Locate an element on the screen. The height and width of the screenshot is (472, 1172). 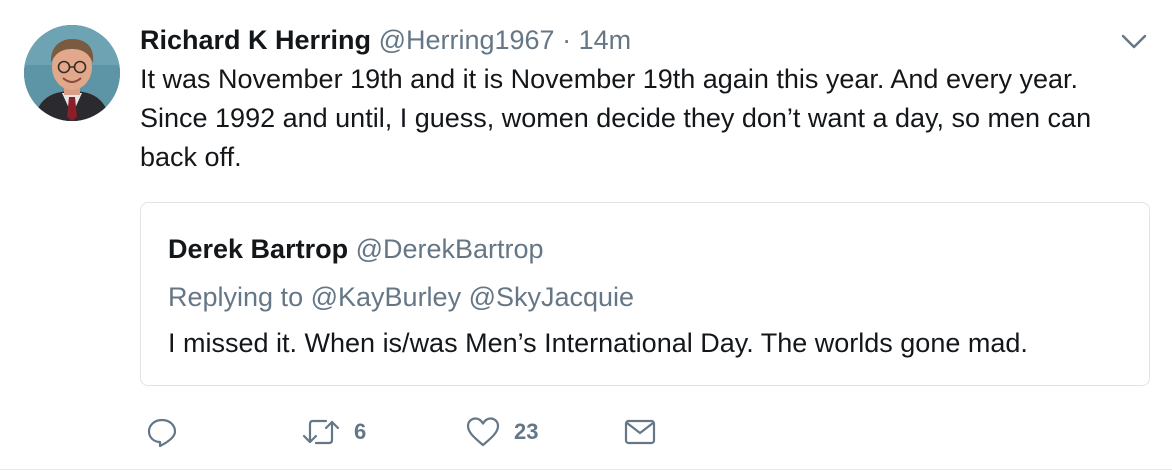
tweet-header: Richard K Herring @Herring1967 · 14m is located at coordinates (385, 40).